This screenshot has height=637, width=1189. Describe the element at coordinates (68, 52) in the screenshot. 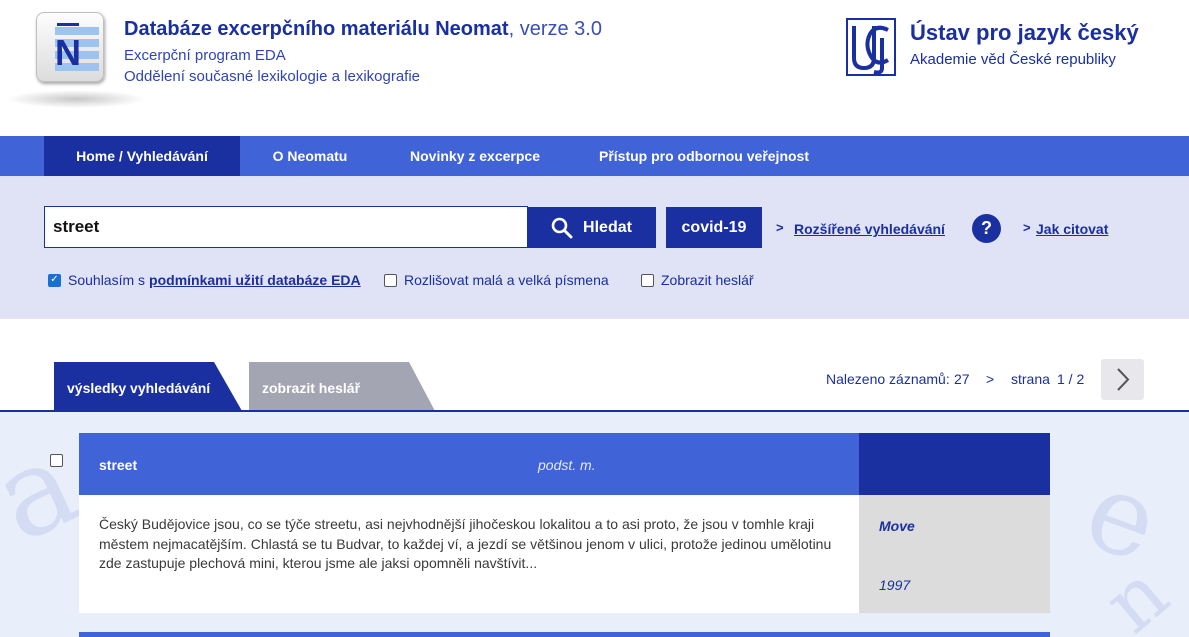

I see `svg-text: N` at that location.